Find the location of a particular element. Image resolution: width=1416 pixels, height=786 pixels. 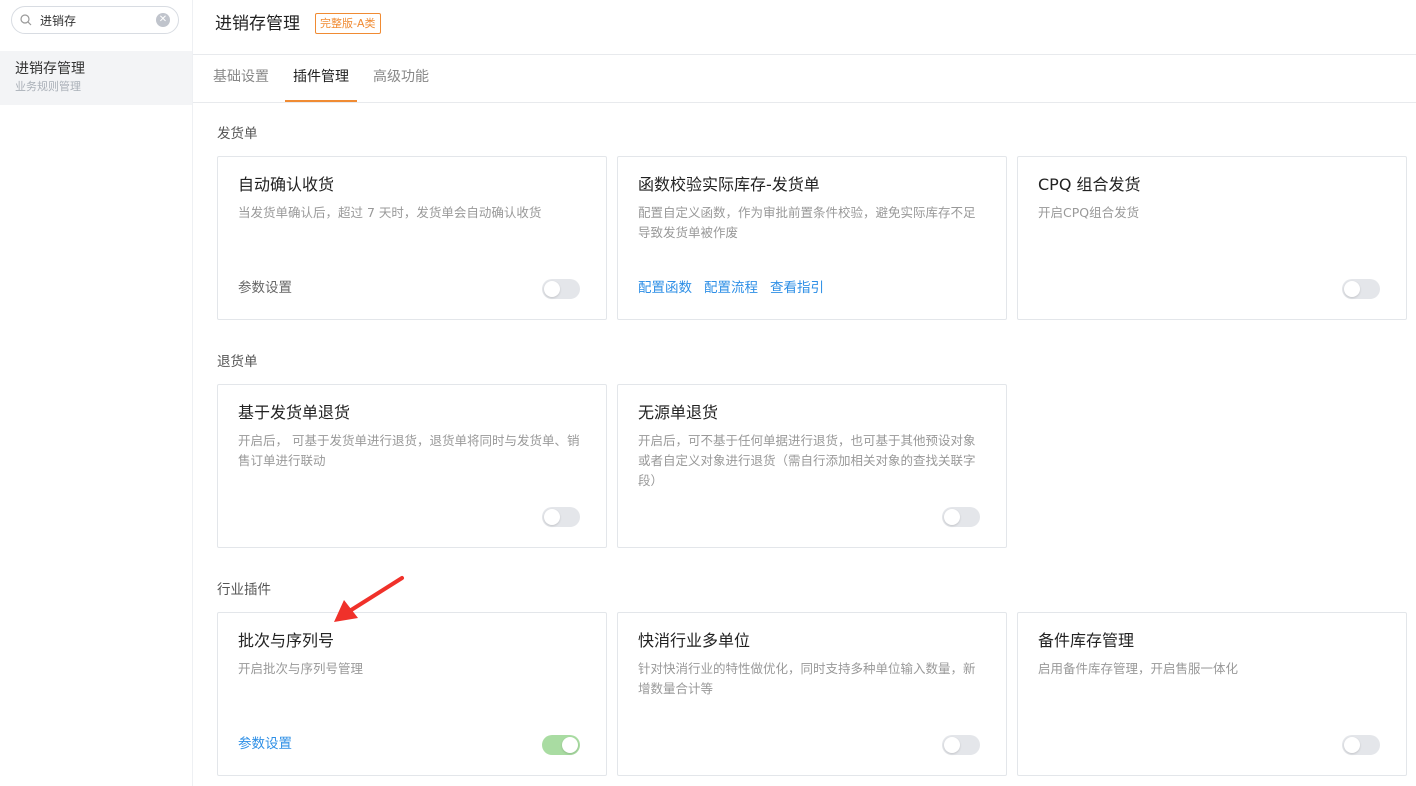

configure-flow-link: 配置流程 is located at coordinates (731, 288).